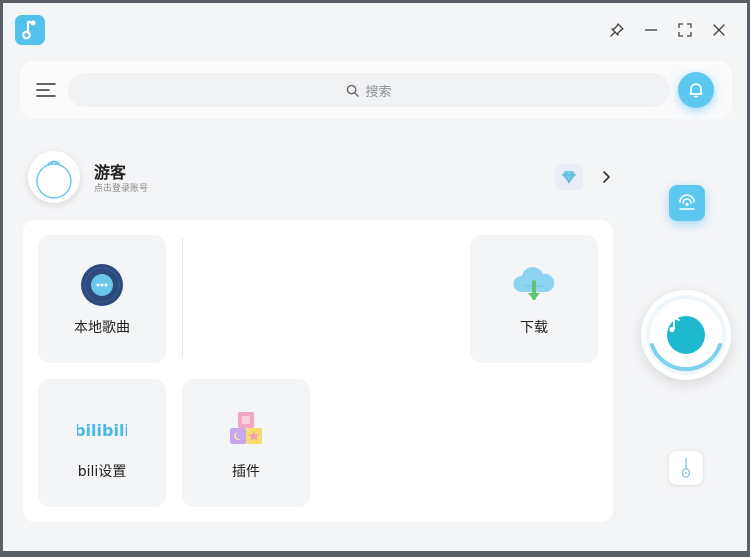 This screenshot has height=557, width=750. Describe the element at coordinates (102, 285) in the screenshot. I see `local-disc-icon` at that location.